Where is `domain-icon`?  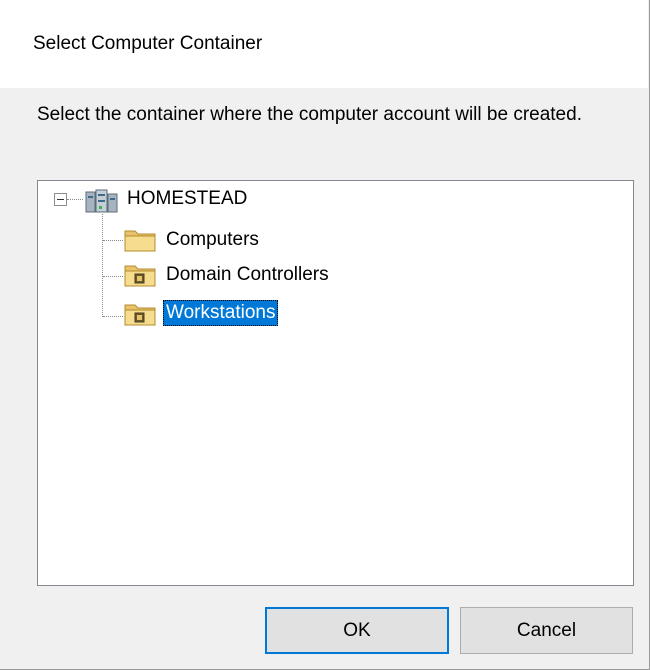 domain-icon is located at coordinates (102, 201).